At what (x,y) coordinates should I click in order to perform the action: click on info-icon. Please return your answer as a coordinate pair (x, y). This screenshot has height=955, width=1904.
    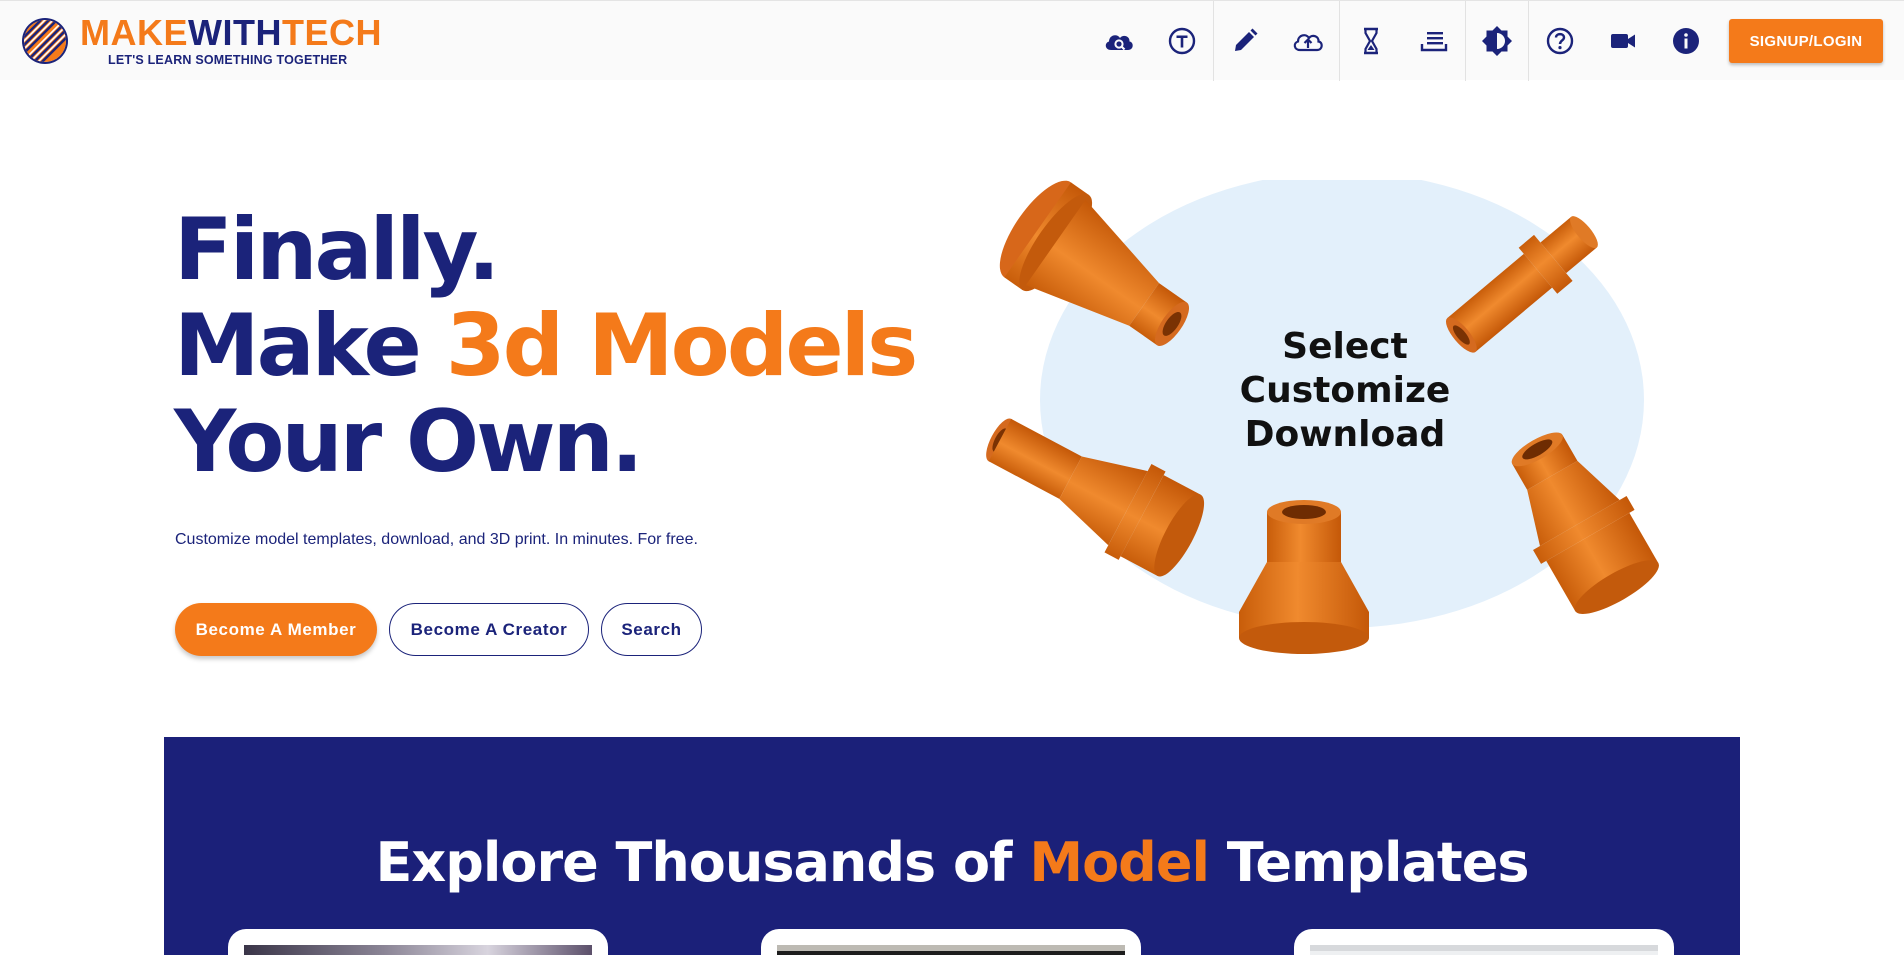
    Looking at the image, I should click on (1685, 41).